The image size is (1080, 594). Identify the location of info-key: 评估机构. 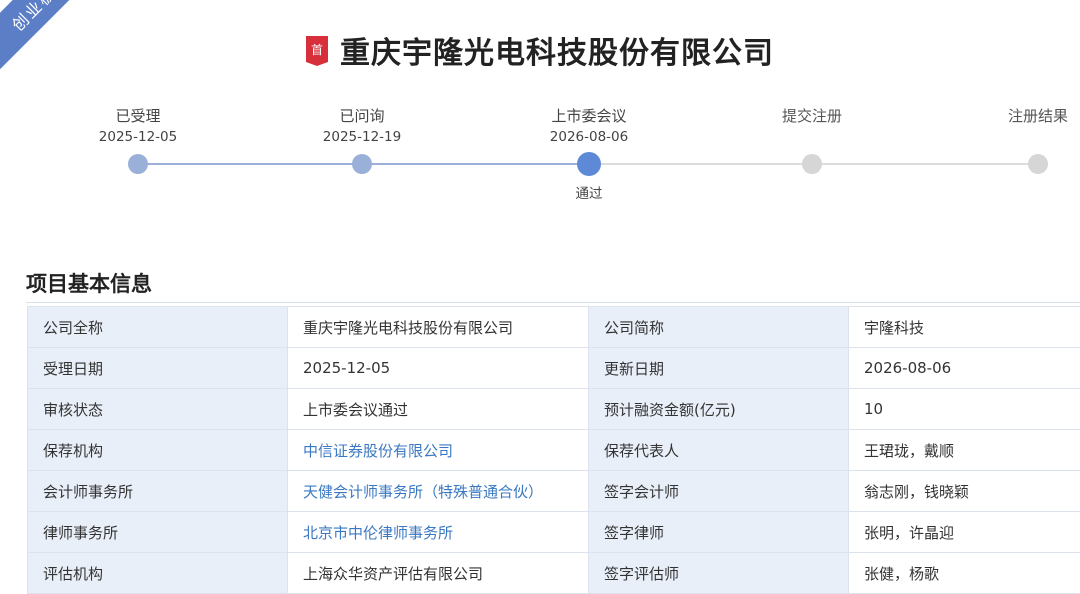
(158, 573).